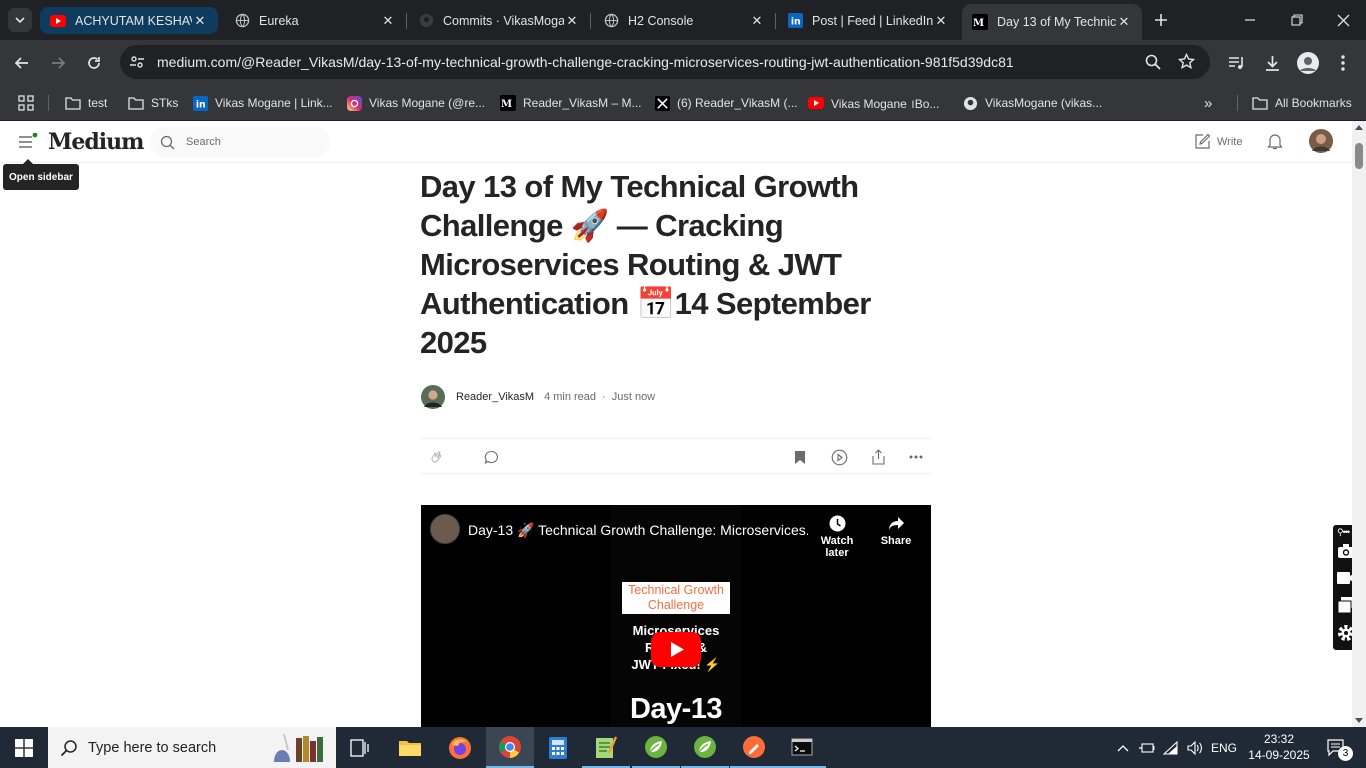 This screenshot has height=768, width=1366. What do you see at coordinates (1338, 747) in the screenshot?
I see `action-center-button: 3` at bounding box center [1338, 747].